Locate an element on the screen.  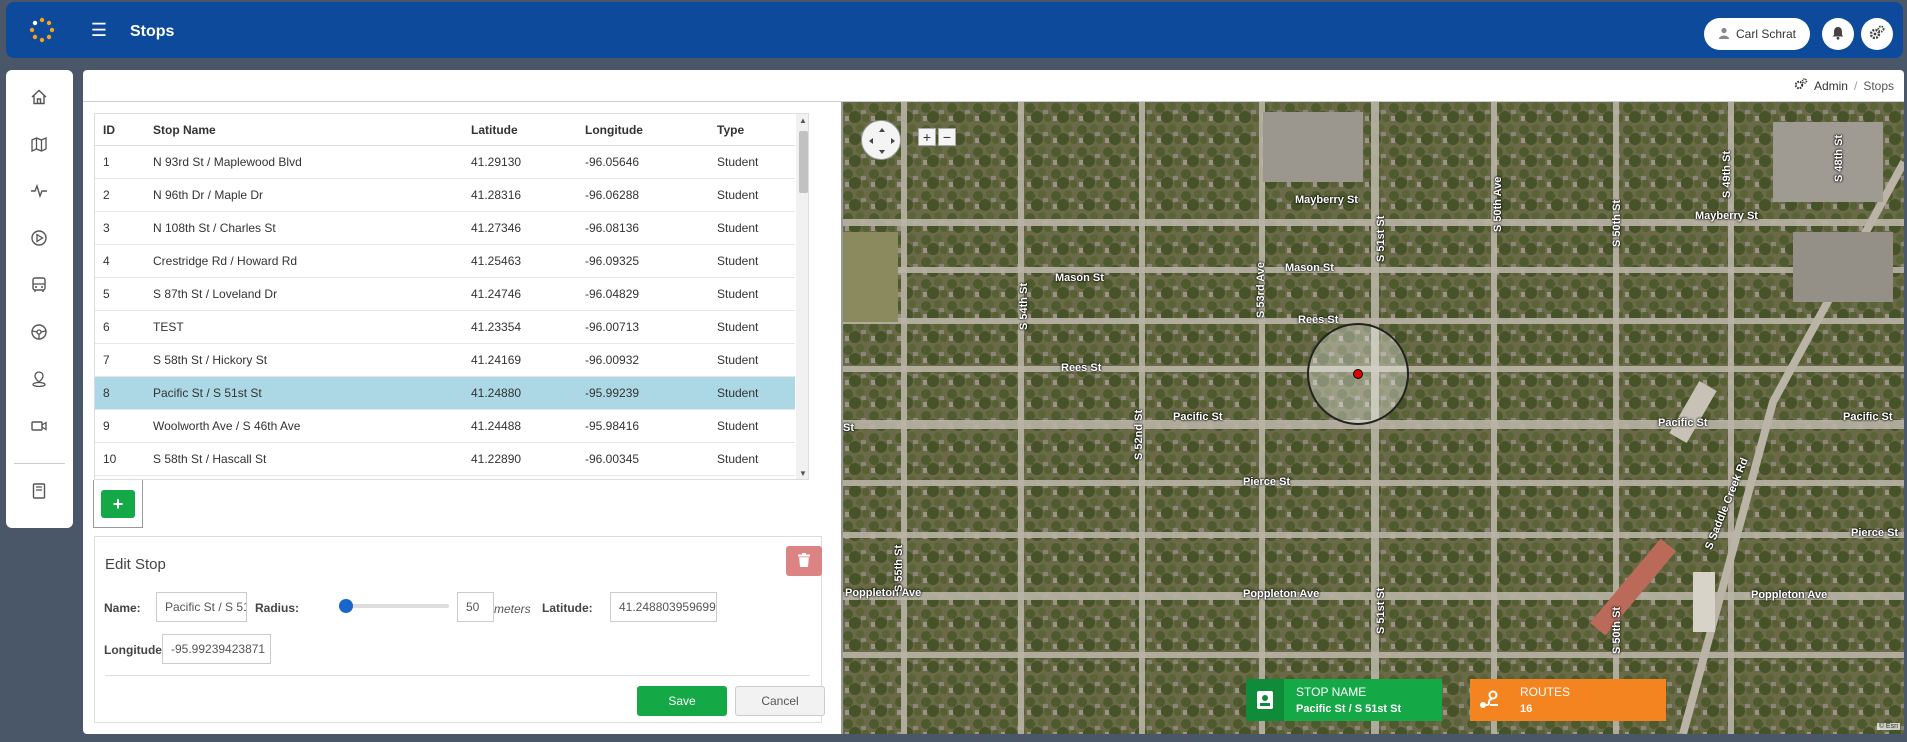
cell-longitude: -96.00932 is located at coordinates (612, 360).